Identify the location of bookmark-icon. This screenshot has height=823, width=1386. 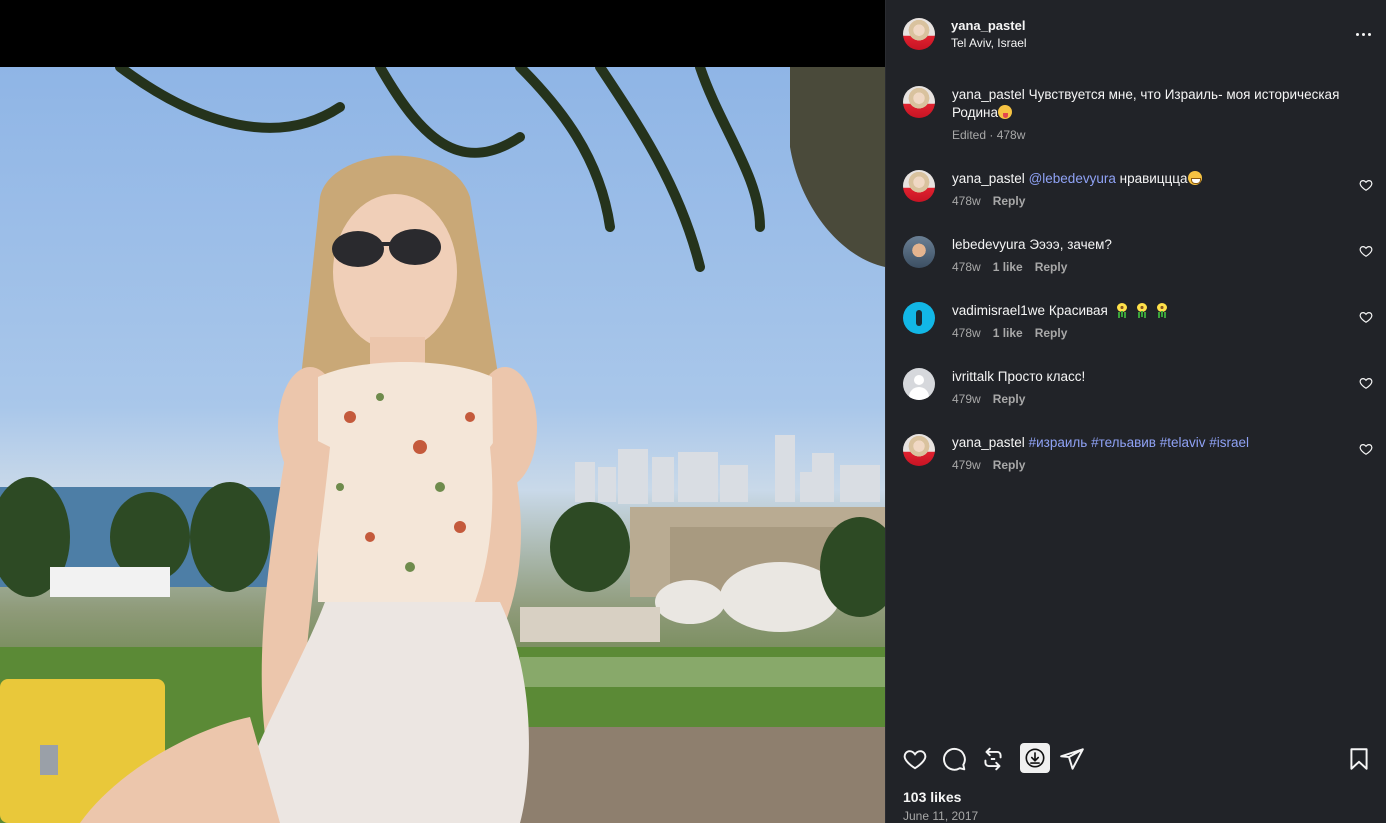
(1359, 759).